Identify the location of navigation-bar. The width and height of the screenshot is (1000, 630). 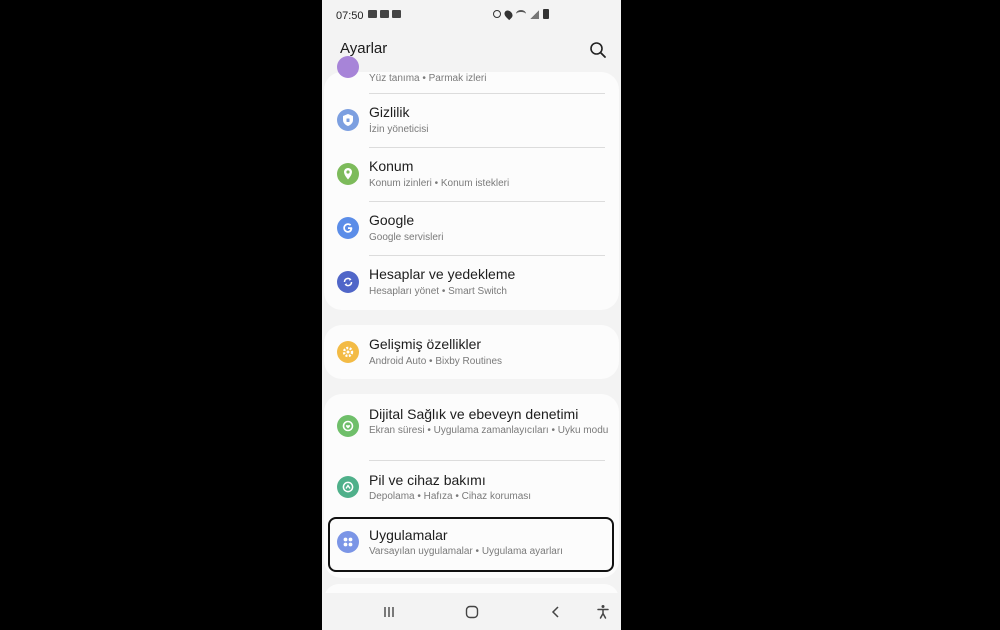
(471, 611).